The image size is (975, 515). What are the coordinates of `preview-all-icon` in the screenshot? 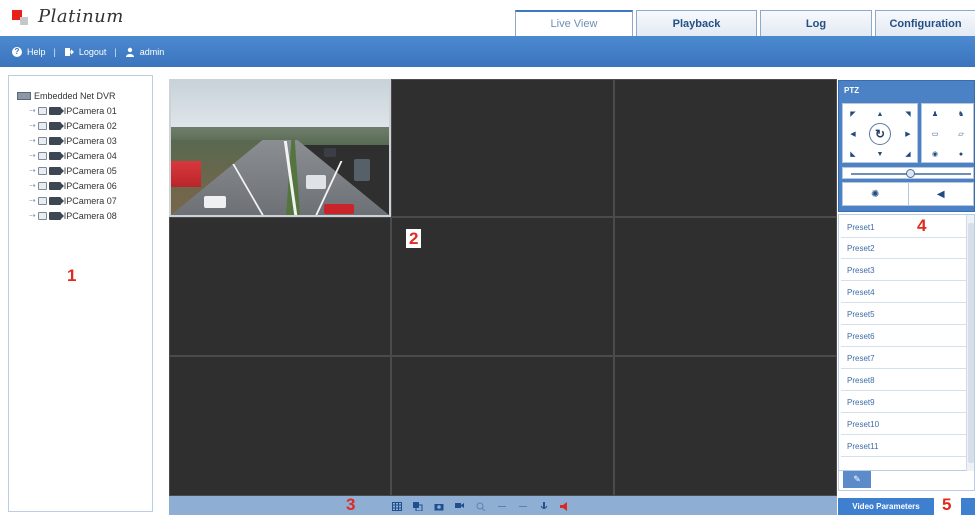 It's located at (418, 506).